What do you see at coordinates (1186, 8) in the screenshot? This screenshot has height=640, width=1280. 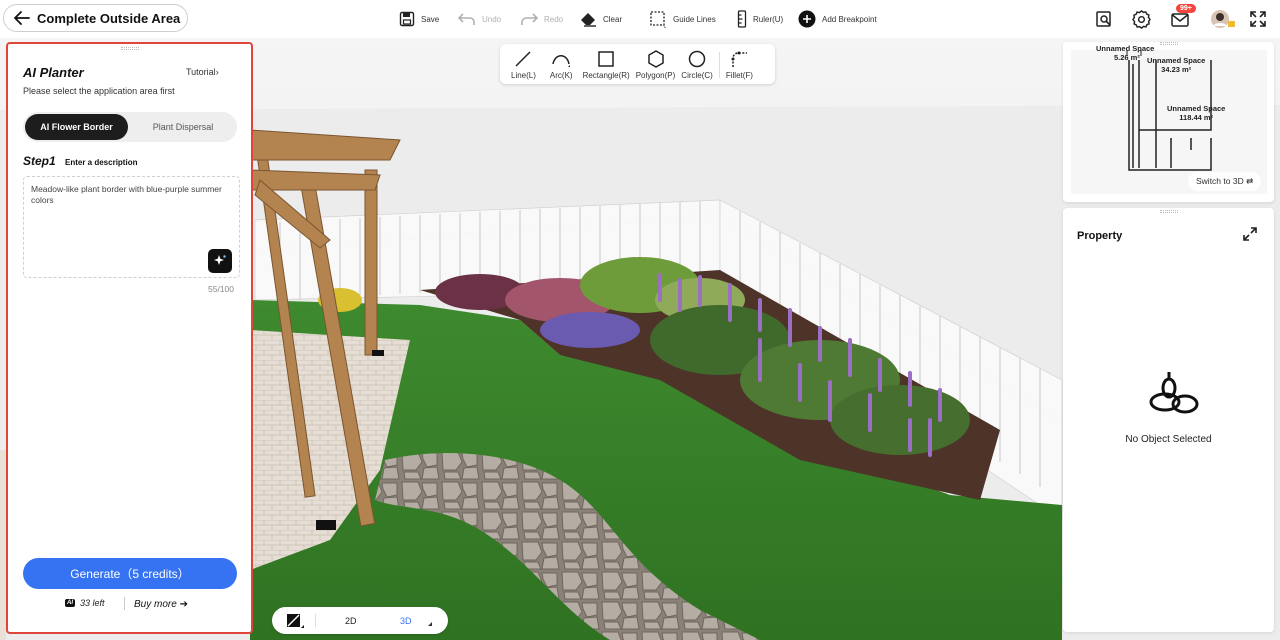 I see `notification-badge: 99+` at bounding box center [1186, 8].